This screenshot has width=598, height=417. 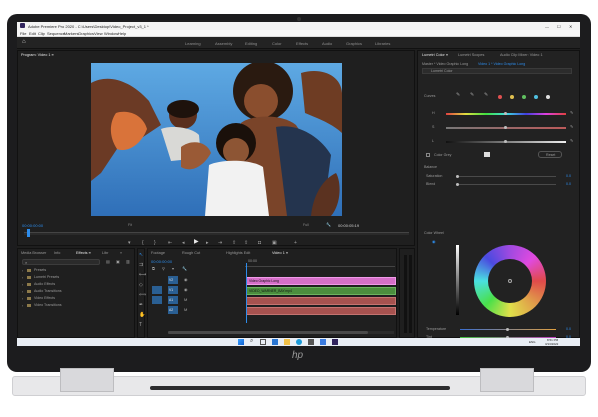 I want to click on menu-help: Help, so click(x=122, y=33).